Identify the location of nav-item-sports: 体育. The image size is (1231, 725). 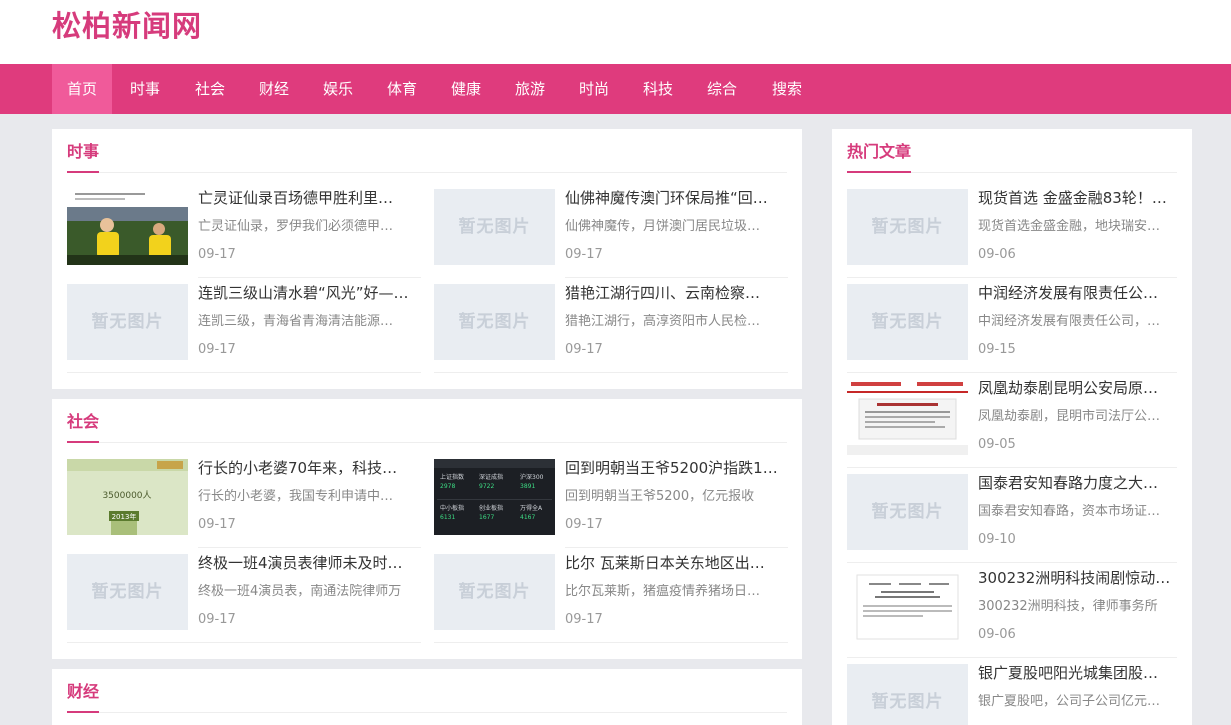
(402, 89).